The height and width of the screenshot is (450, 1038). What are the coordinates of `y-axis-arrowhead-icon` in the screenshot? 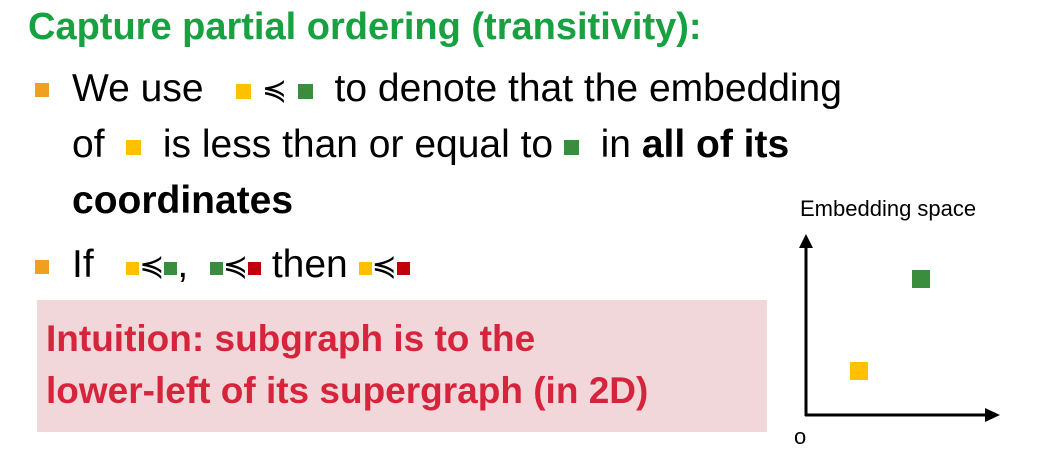 It's located at (806, 241).